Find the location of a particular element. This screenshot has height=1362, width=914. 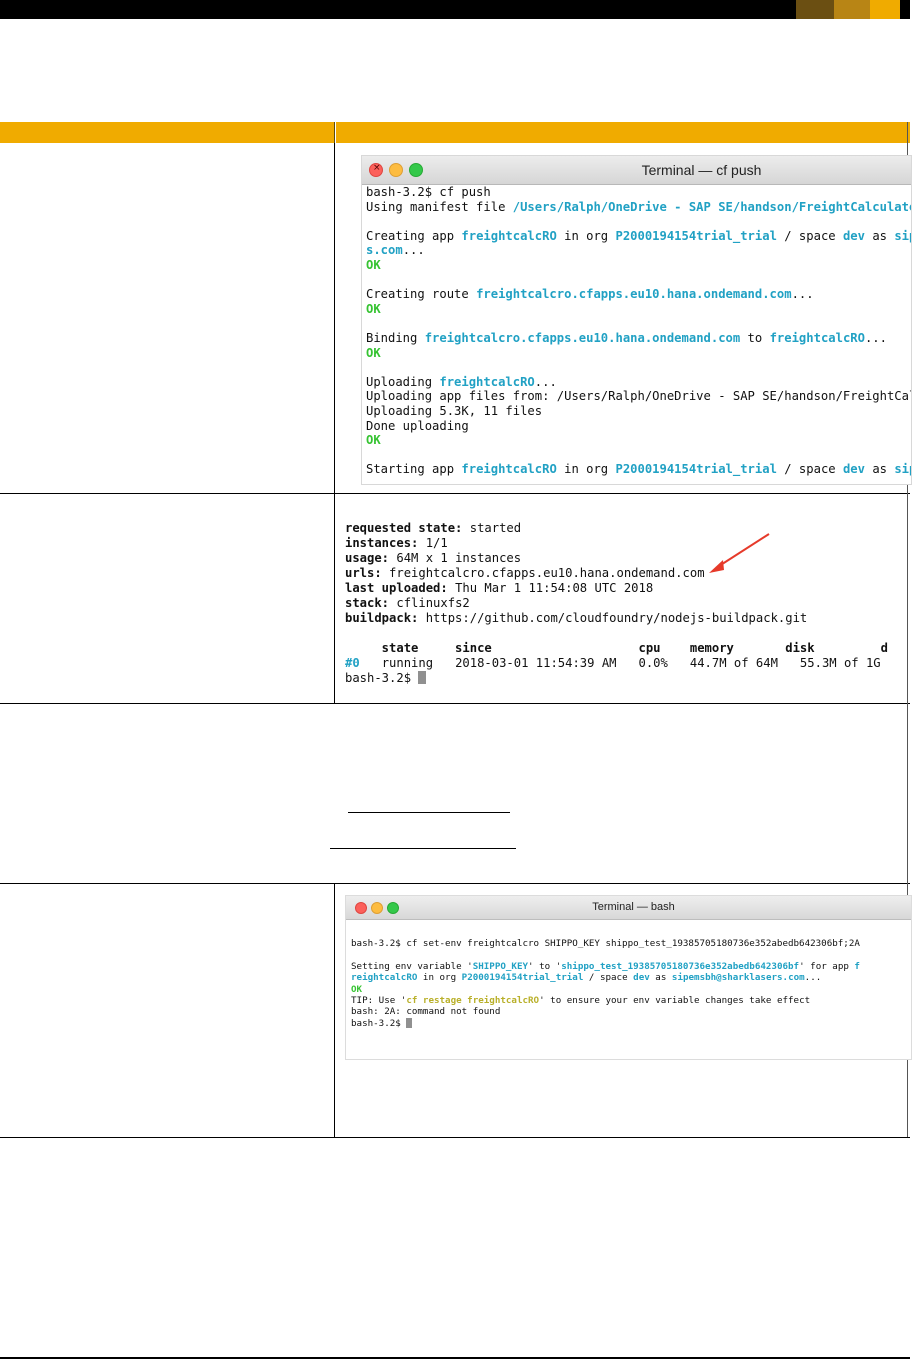

user-name: s.com is located at coordinates (384, 250).